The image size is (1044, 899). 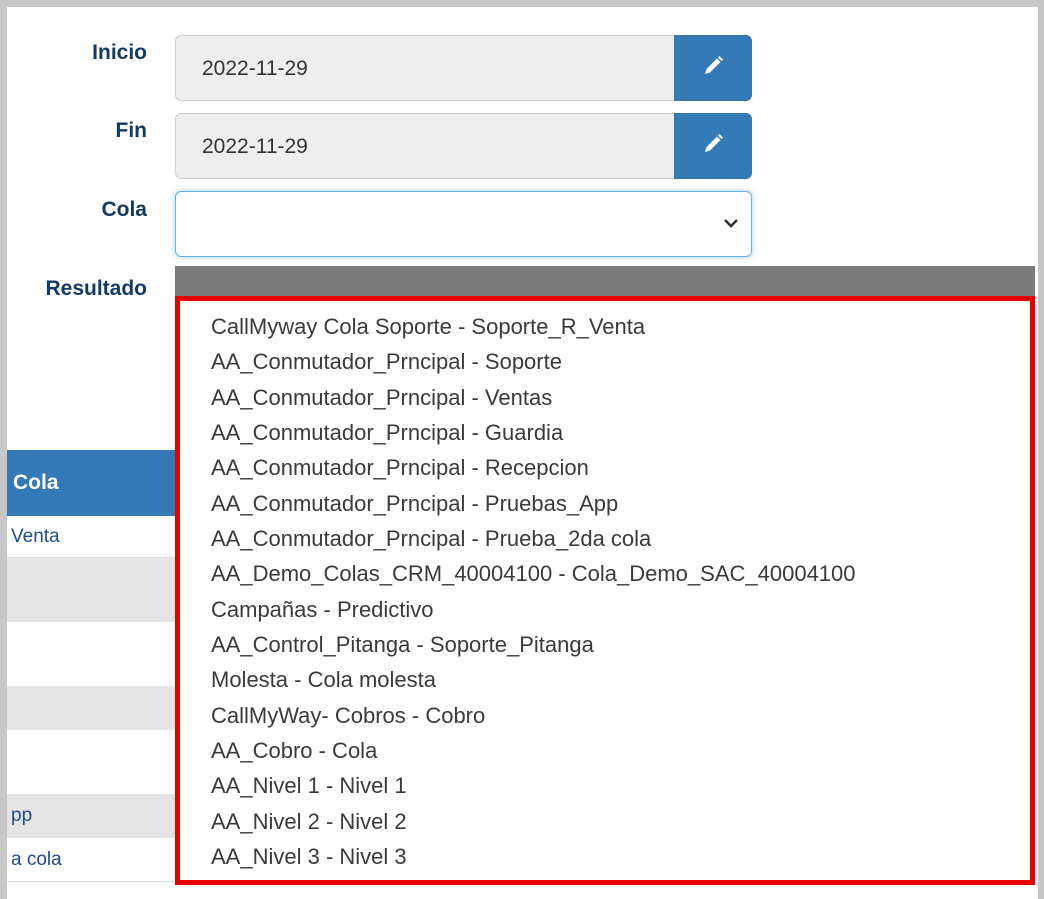 I want to click on fin-date-field: 2022-11-29, so click(x=425, y=146).